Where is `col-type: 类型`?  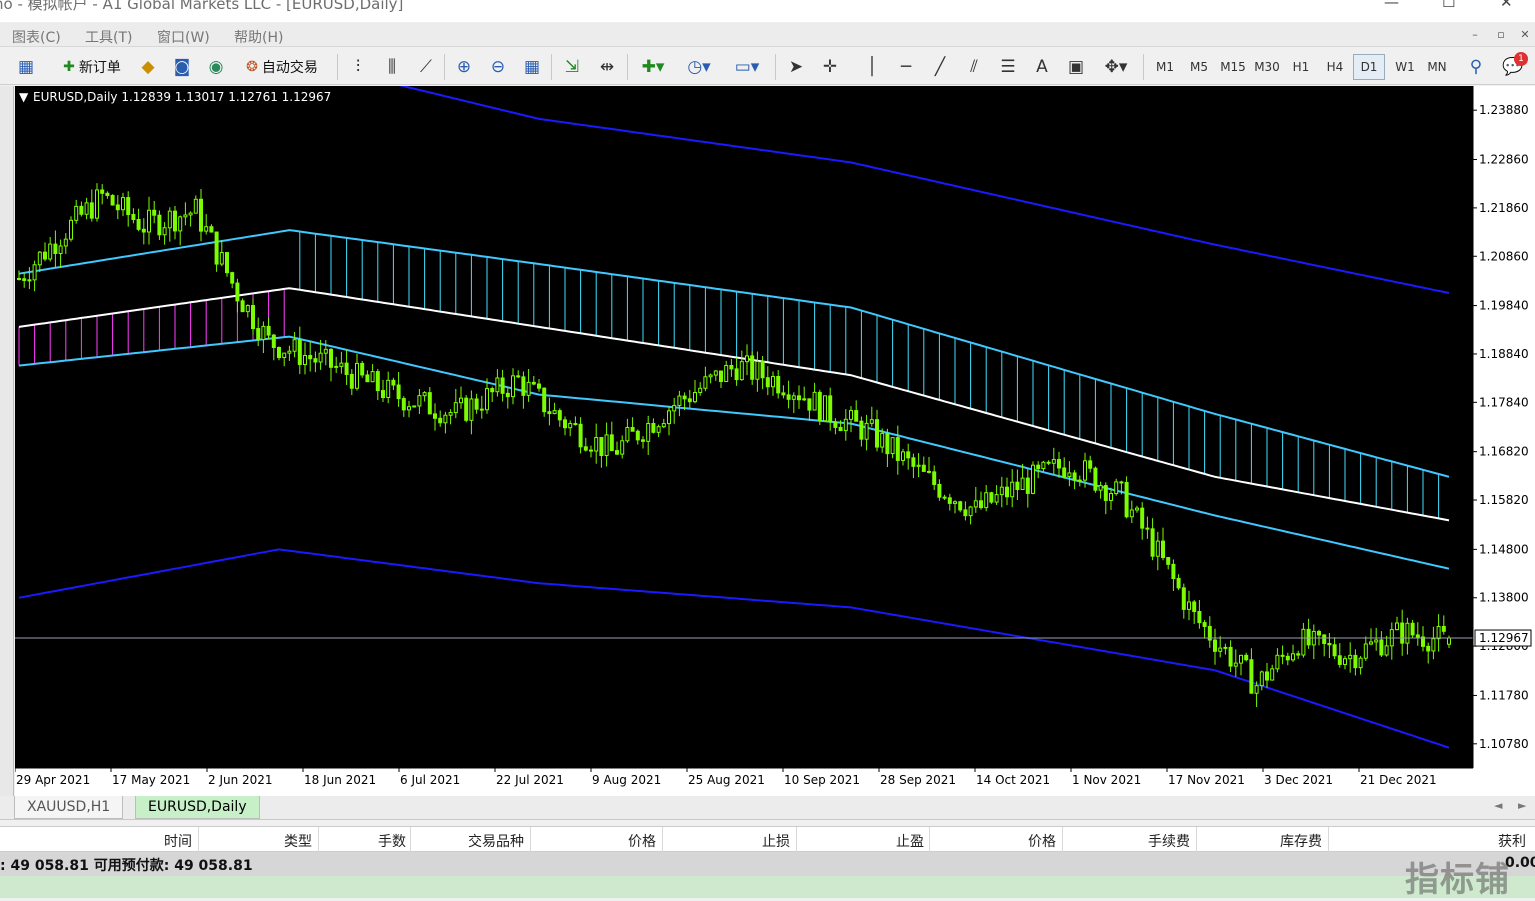 col-type: 类型 is located at coordinates (291, 841).